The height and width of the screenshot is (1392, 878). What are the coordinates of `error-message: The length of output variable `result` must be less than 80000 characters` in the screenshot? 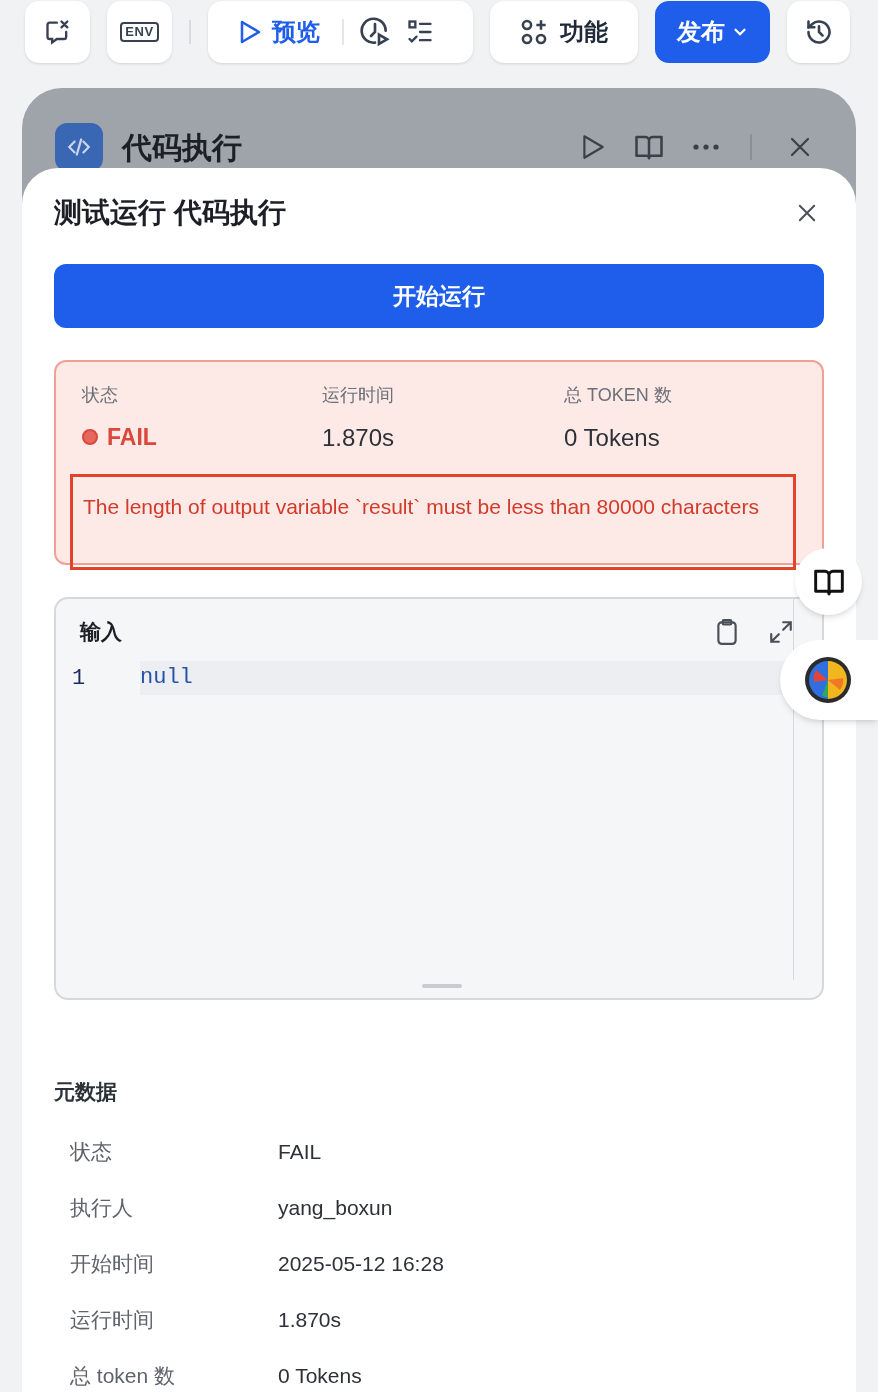 It's located at (421, 507).